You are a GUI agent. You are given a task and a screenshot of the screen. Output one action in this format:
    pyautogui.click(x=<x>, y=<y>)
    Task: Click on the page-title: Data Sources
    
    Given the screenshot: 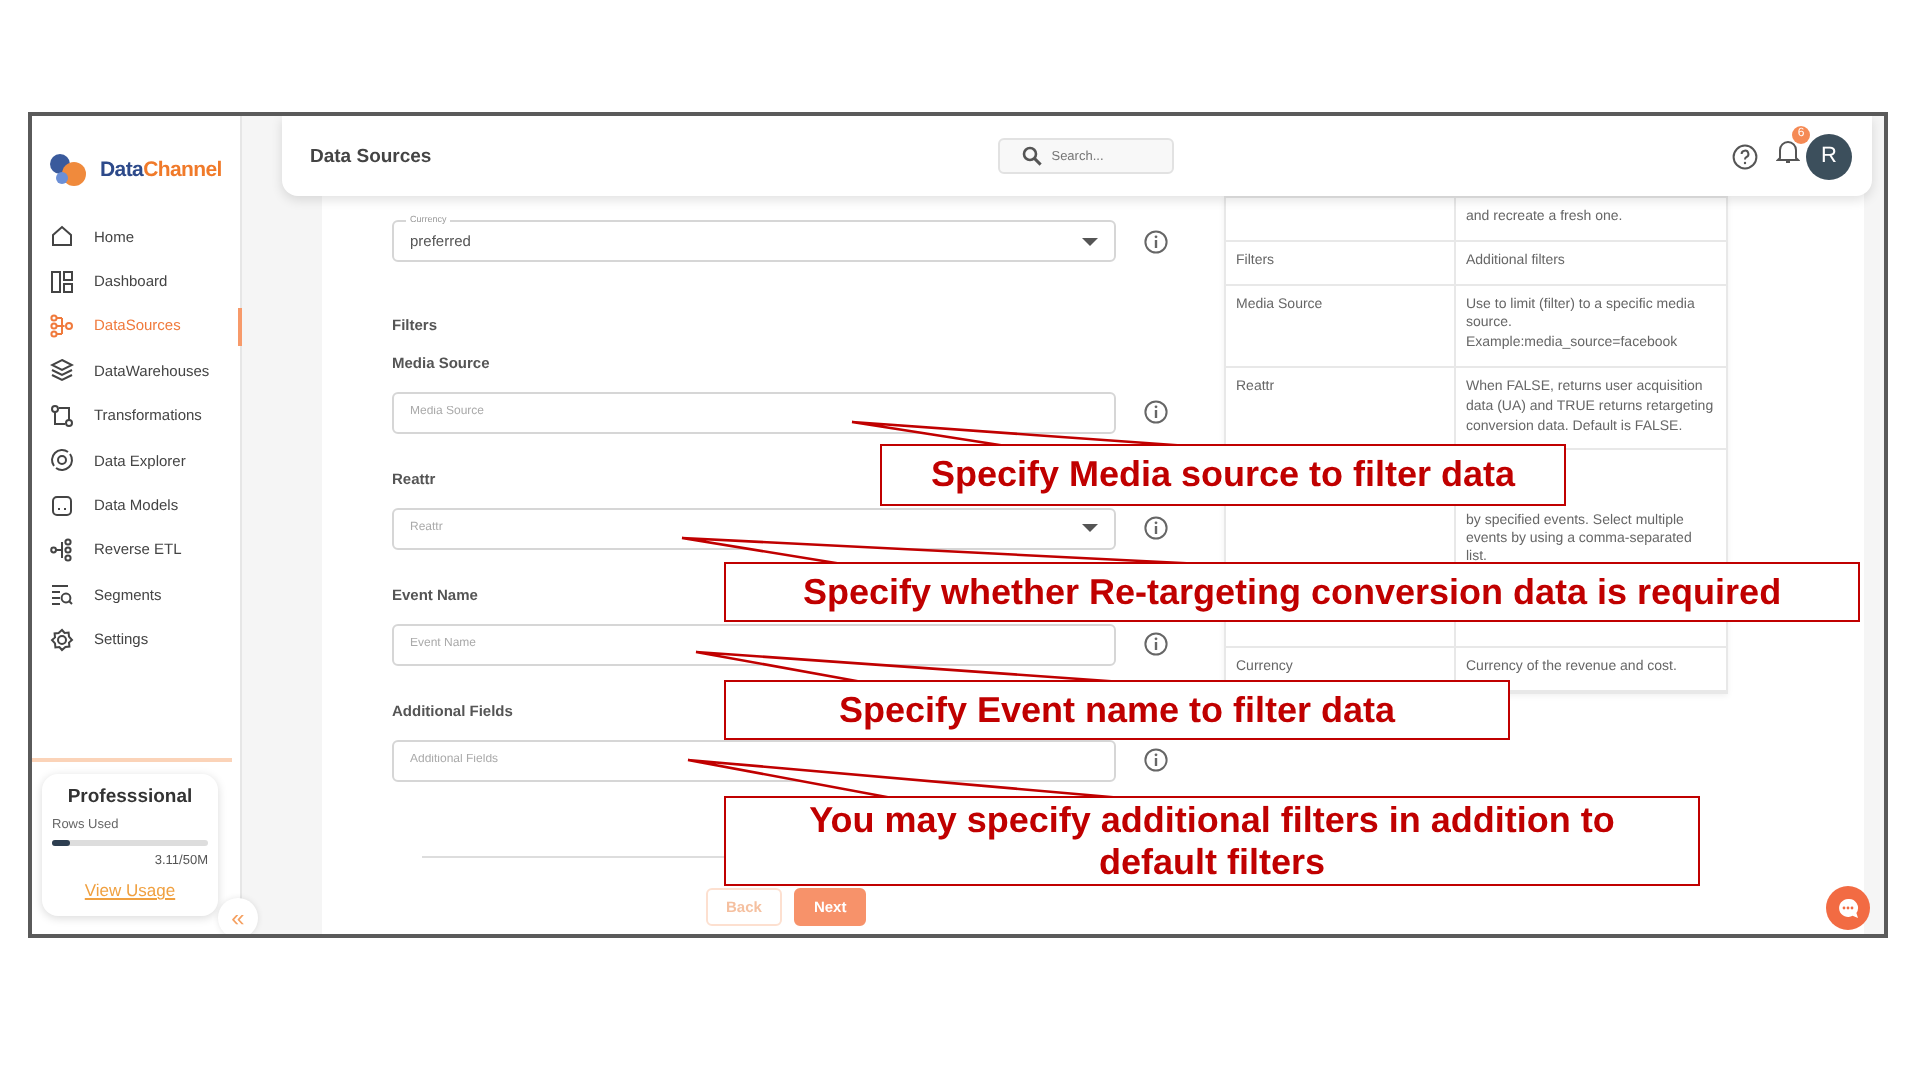 What is the action you would take?
    pyautogui.click(x=371, y=156)
    